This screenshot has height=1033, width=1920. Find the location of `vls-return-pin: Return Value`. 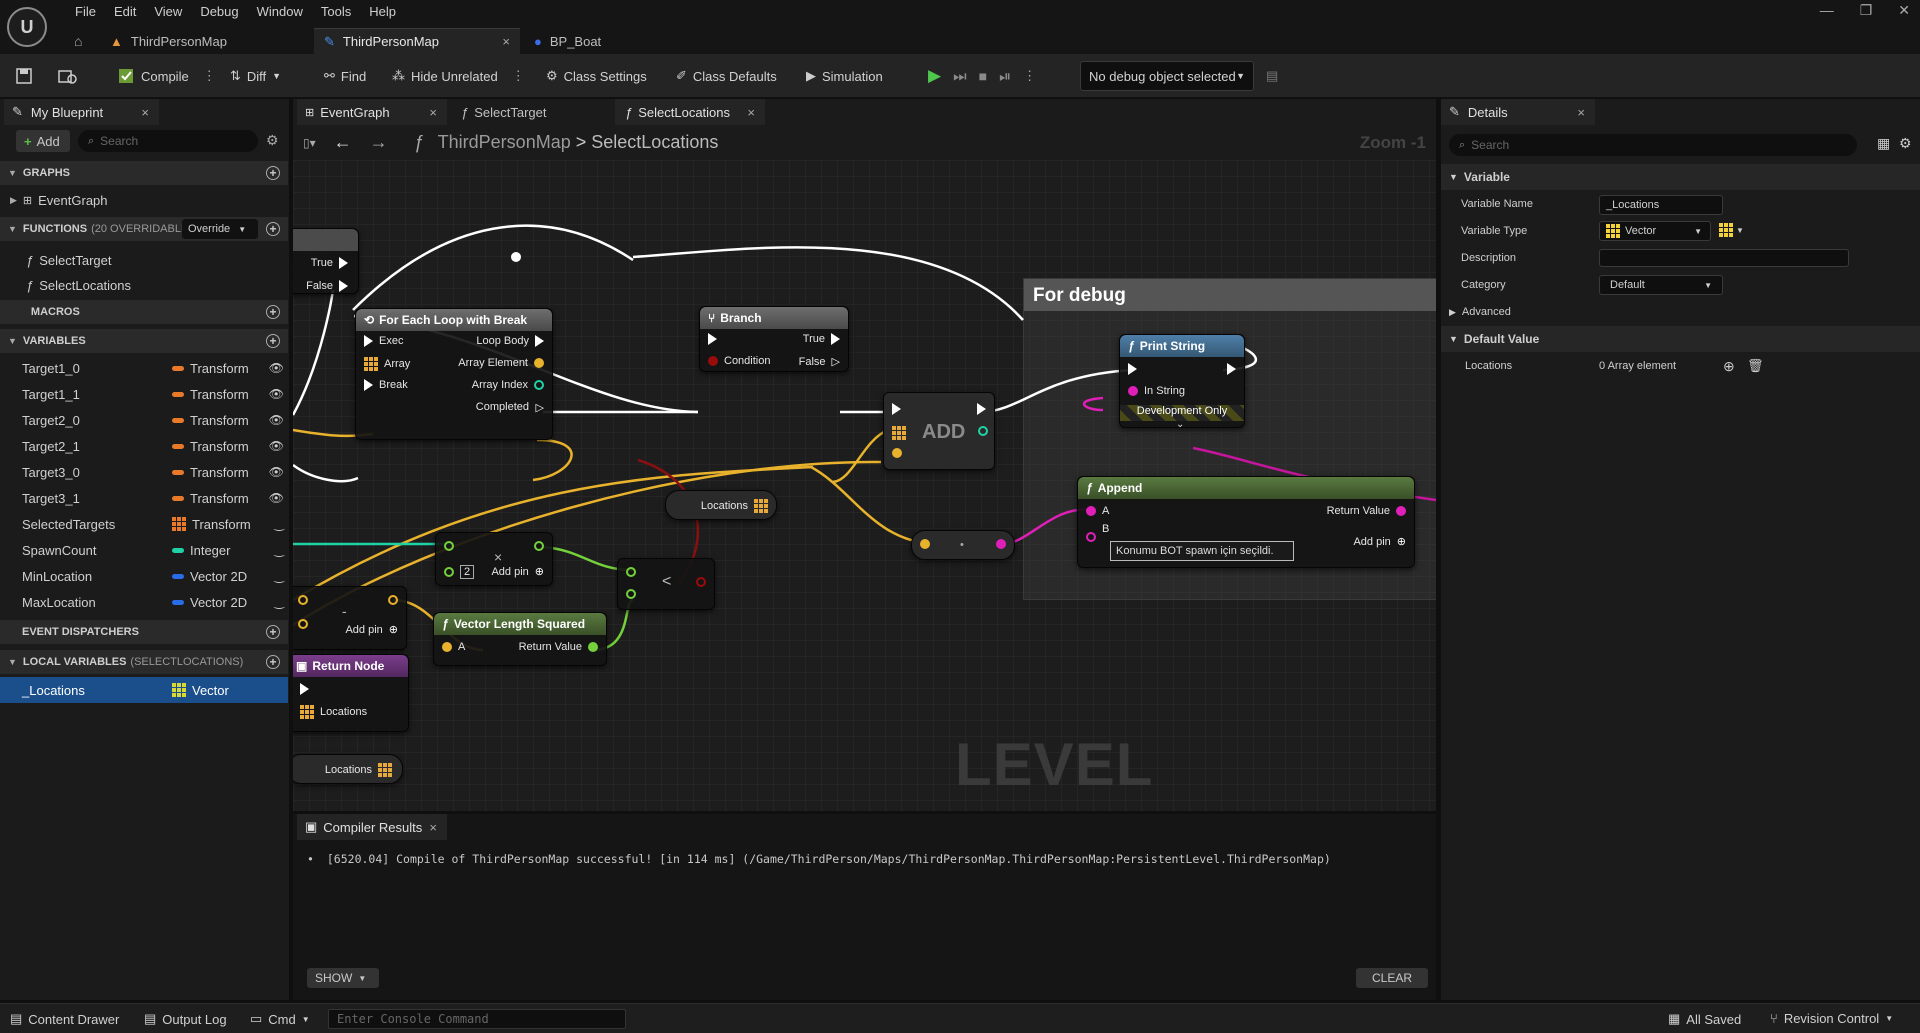

vls-return-pin: Return Value is located at coordinates (558, 647).